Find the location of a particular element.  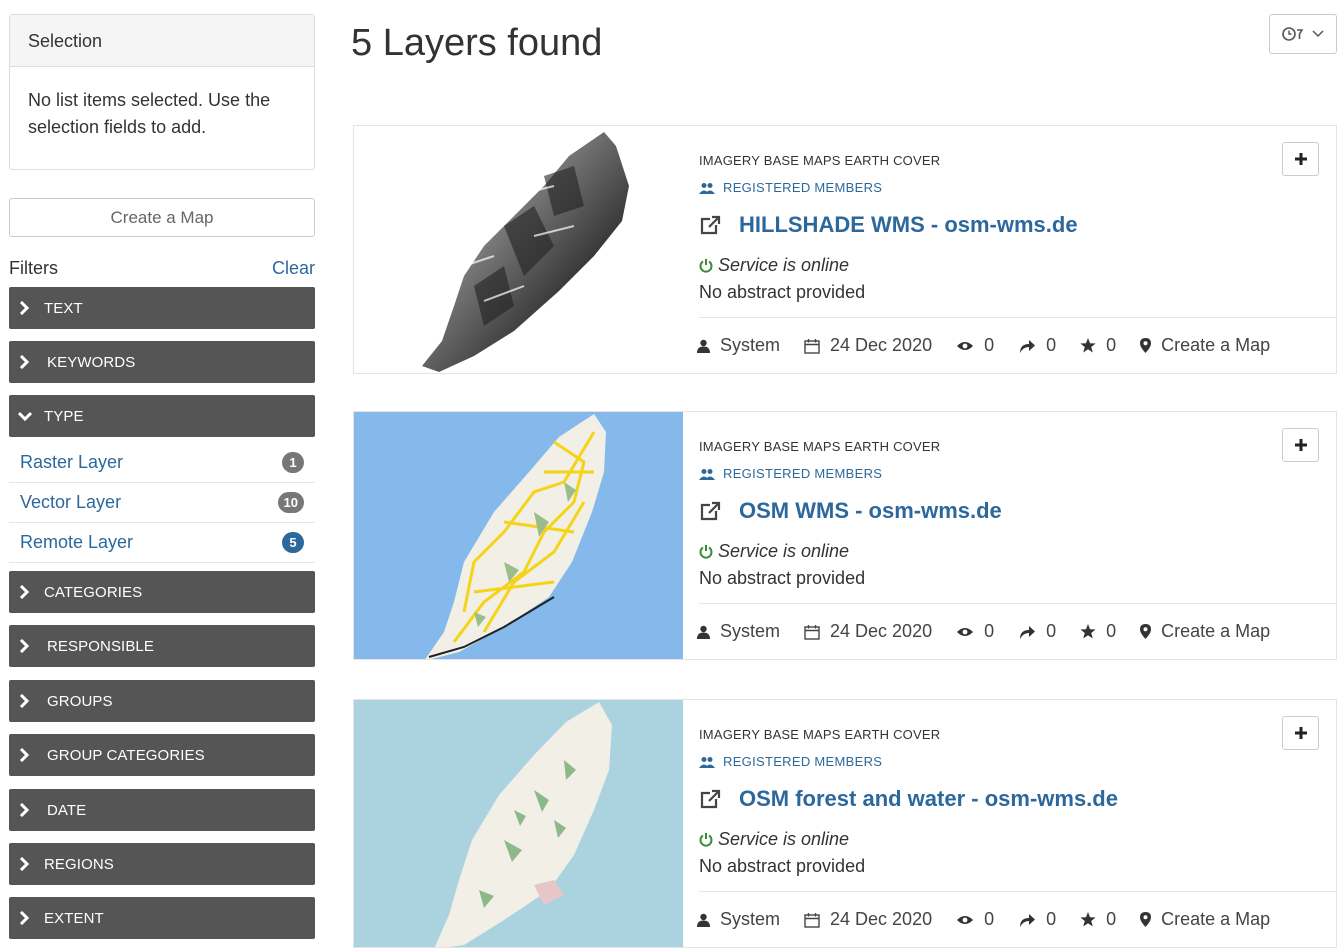

filter-section-label: KEYWORDS is located at coordinates (91, 362).